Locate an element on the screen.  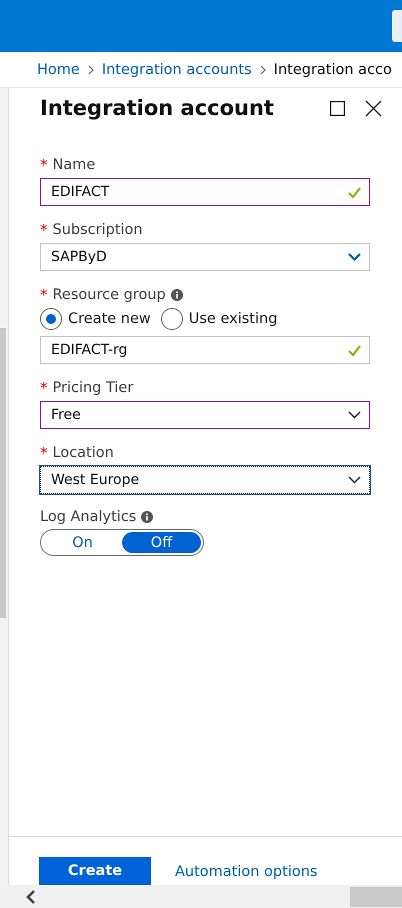
breadcrumb-link: Integration accounts is located at coordinates (177, 70).